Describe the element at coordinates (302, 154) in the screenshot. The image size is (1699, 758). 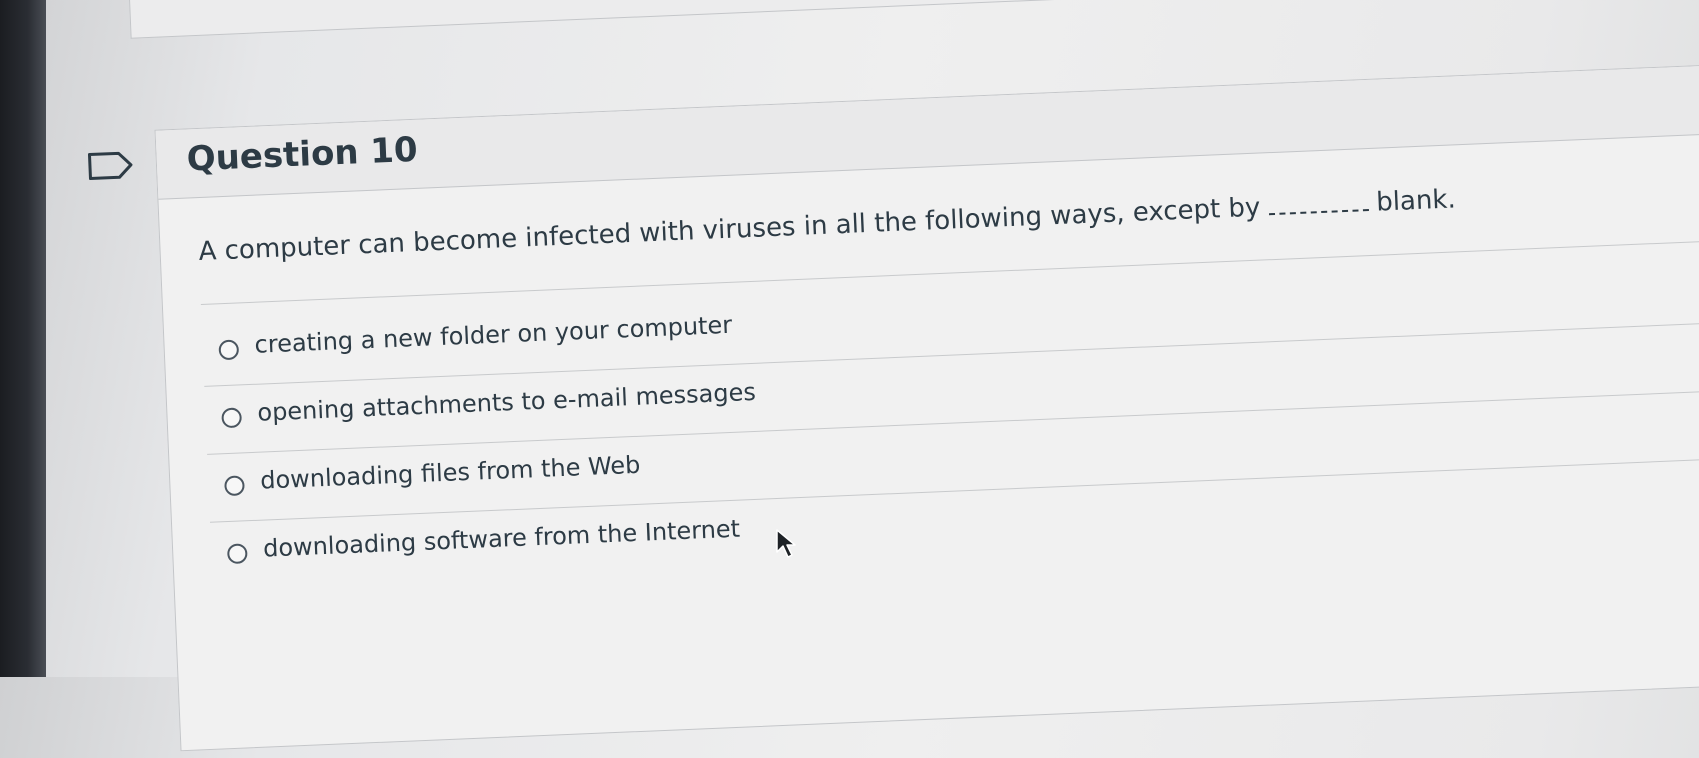
I see `question-title: Question 10` at that location.